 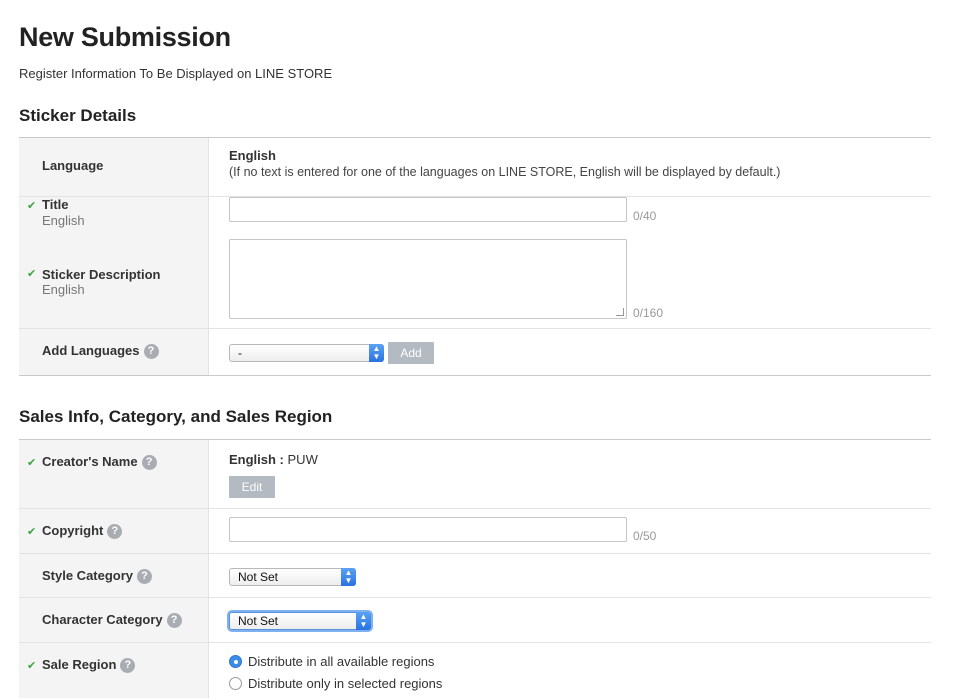 What do you see at coordinates (648, 313) in the screenshot?
I see `description-counter: 0/160` at bounding box center [648, 313].